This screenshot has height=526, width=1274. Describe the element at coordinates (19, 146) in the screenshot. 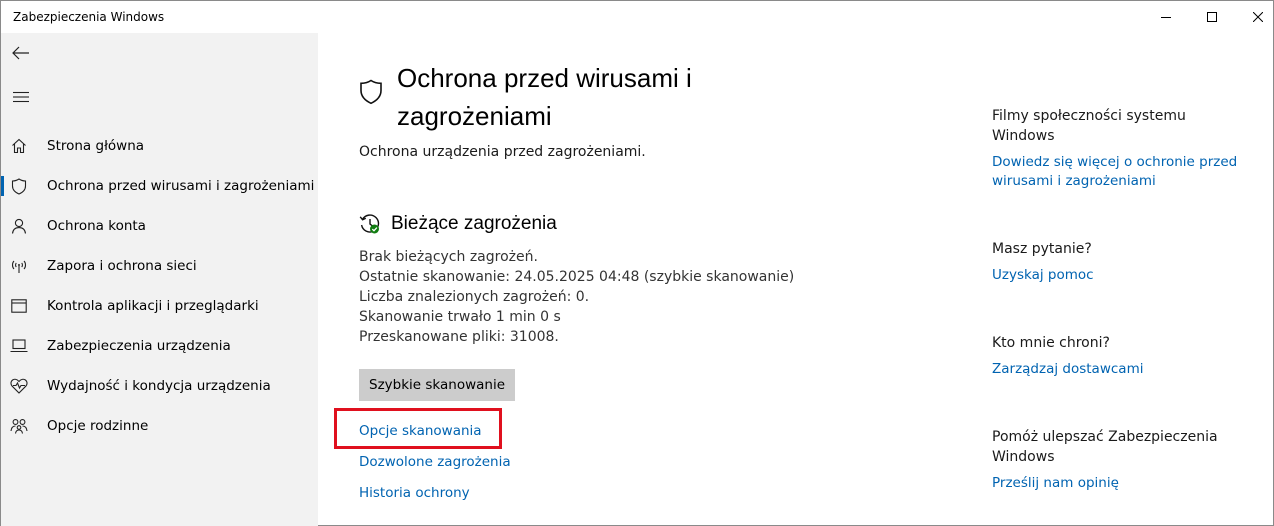

I see `home-icon` at that location.